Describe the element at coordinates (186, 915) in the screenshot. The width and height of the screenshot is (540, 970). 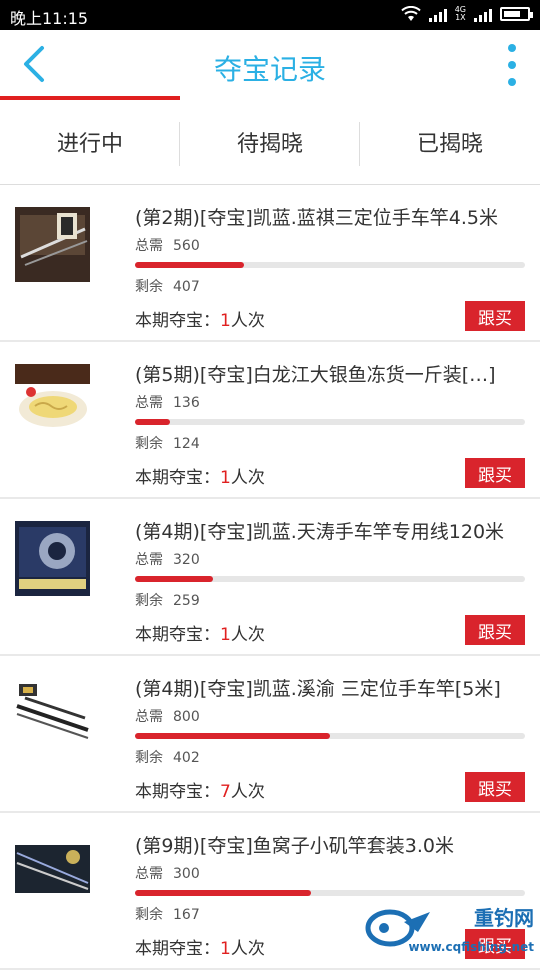
I see `remaining-value: 167` at that location.